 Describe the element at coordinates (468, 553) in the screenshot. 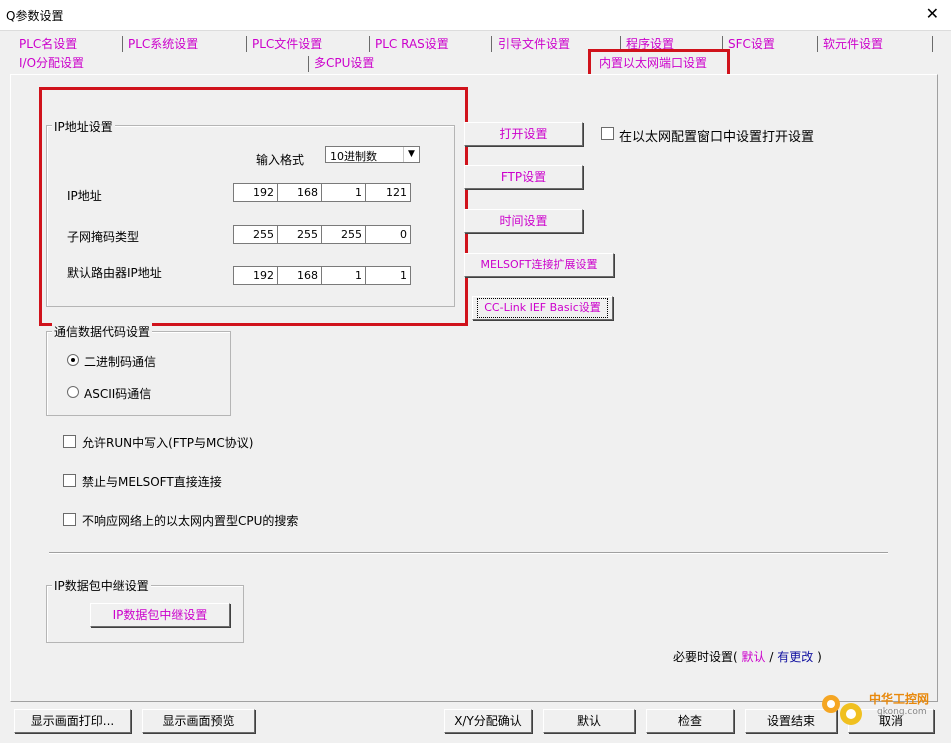

I see `separator` at that location.